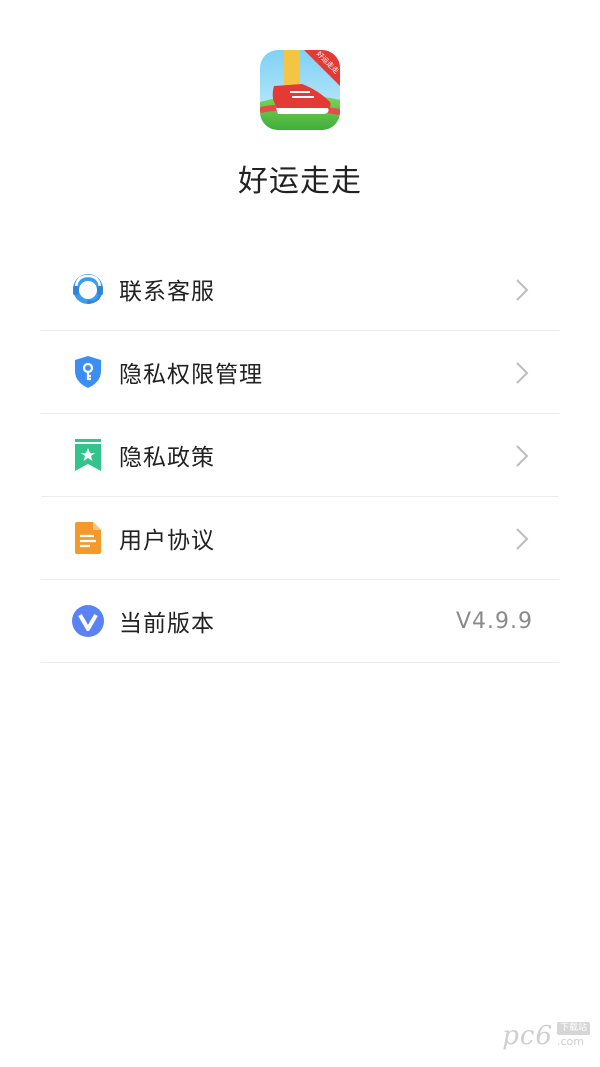 This screenshot has height=1067, width=600. I want to click on app-name: 好运走走, so click(300, 181).